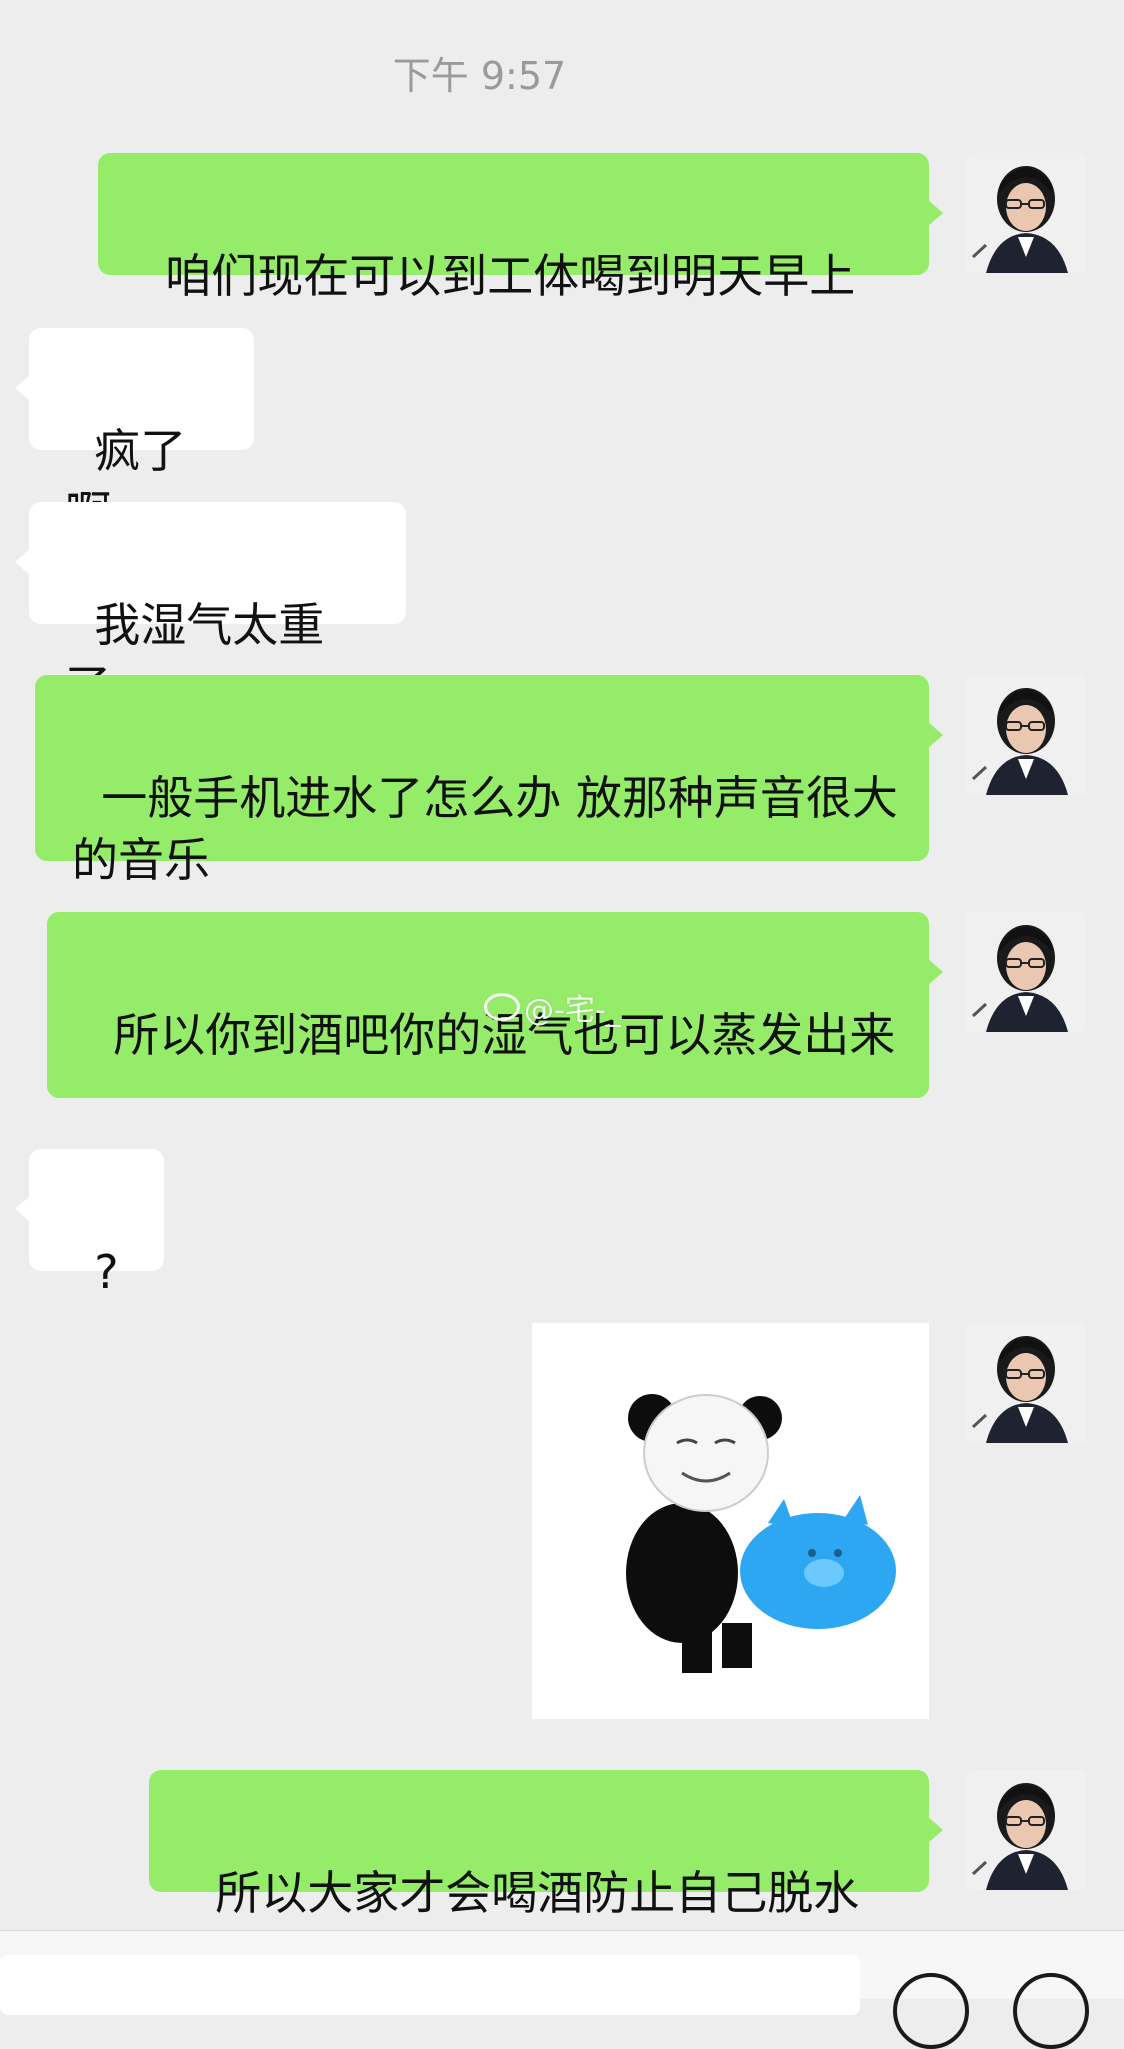  Describe the element at coordinates (546, 1845) in the screenshot. I see `sent-message-bubble: 所以大家才会喝酒防止自己脱水` at that location.